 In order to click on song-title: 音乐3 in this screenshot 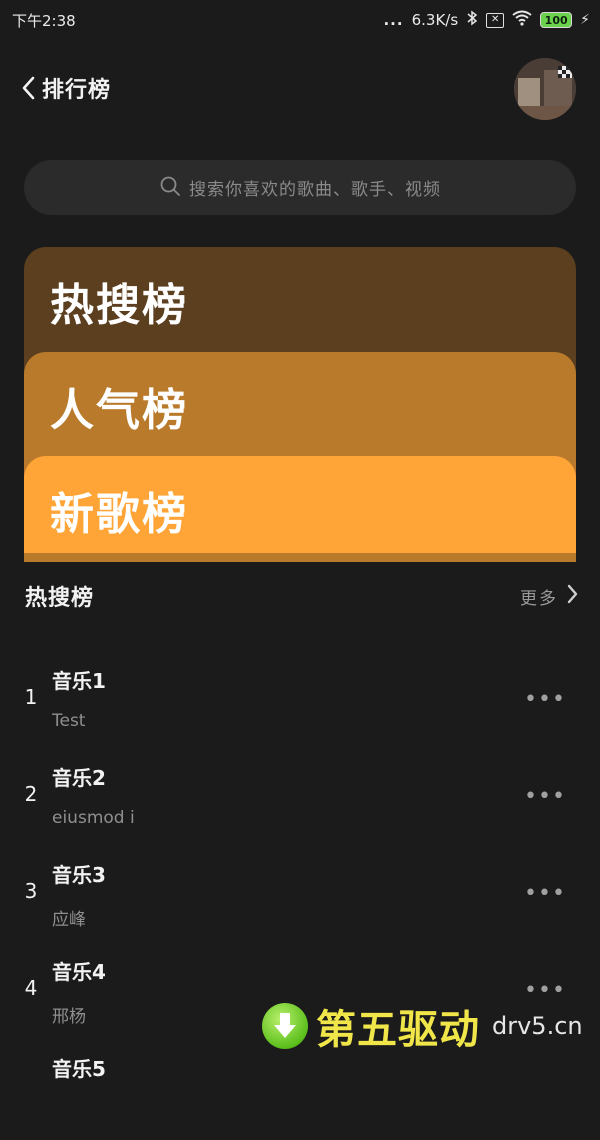, I will do `click(79, 875)`.